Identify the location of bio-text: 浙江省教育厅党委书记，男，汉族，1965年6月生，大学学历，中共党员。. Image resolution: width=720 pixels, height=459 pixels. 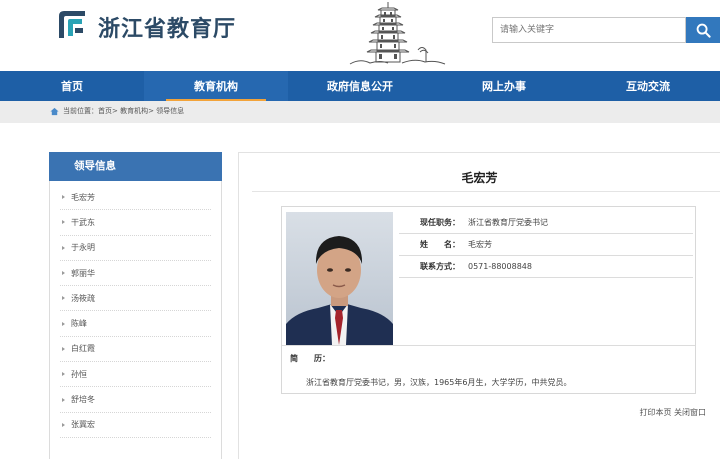
(439, 382).